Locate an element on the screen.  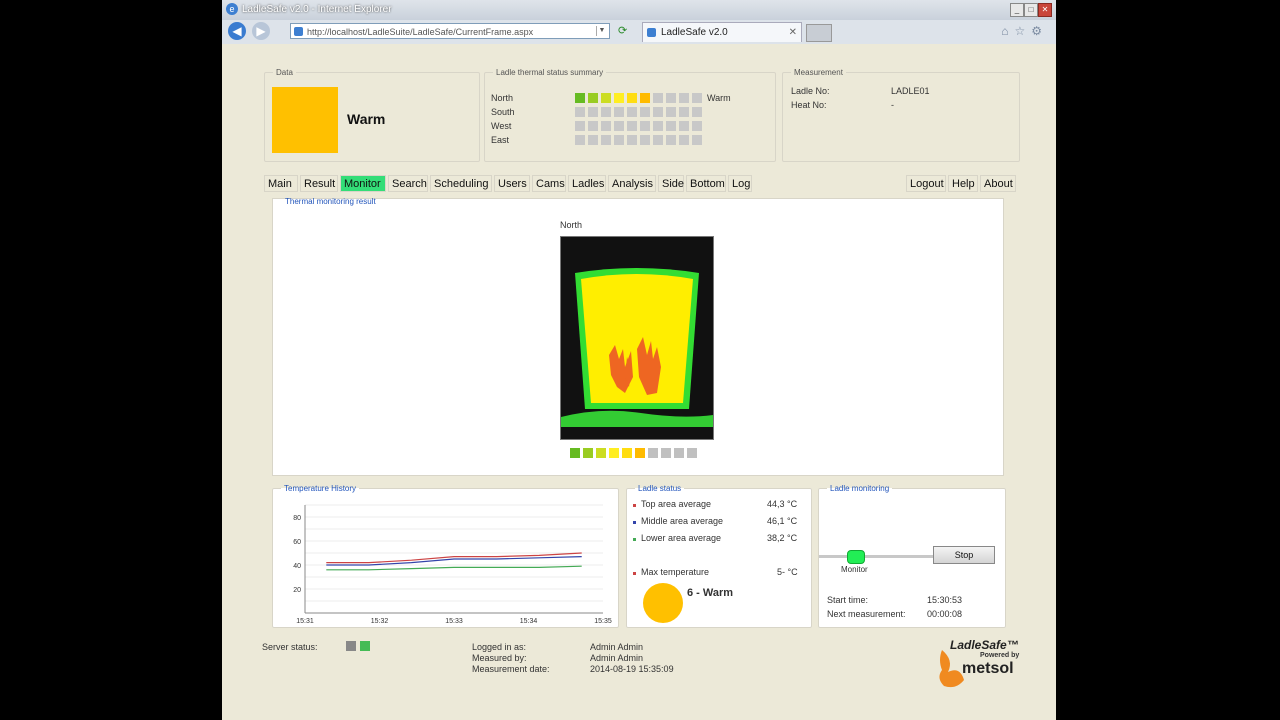
next-measurement-value: 00:00:08 is located at coordinates (945, 614).